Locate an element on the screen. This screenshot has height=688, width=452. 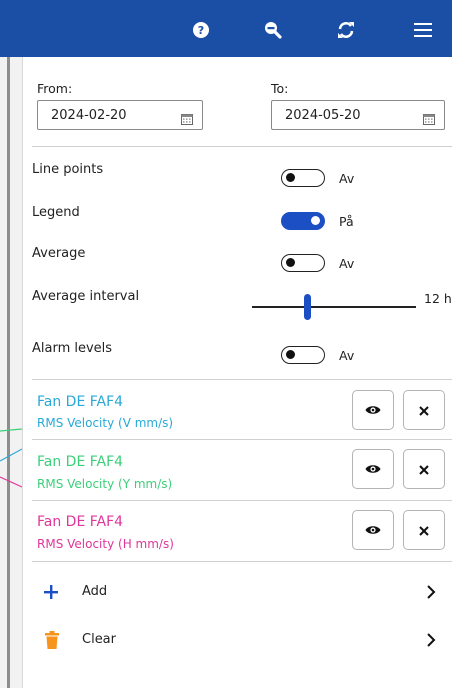
alarm-levels-label: Alarm levels is located at coordinates (72, 348).